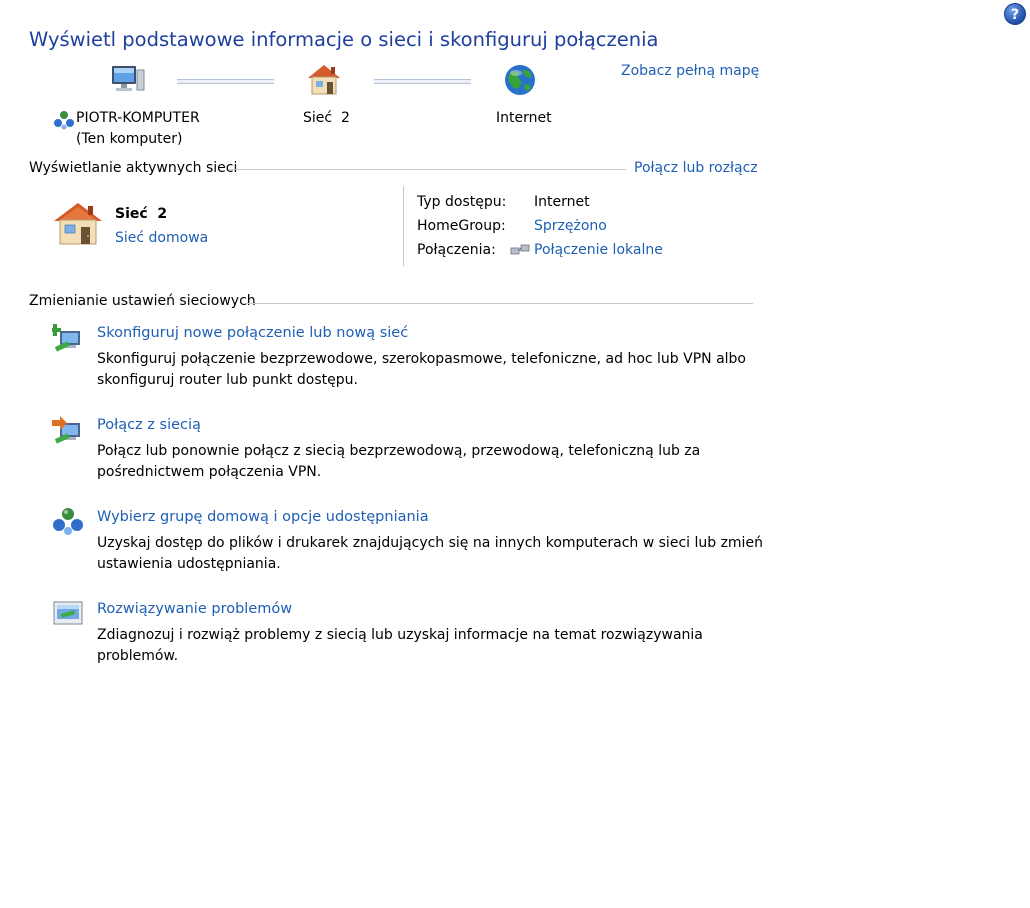 The image size is (1030, 908). What do you see at coordinates (189, 564) in the screenshot?
I see `task-description: ustawienia udostępniania.` at bounding box center [189, 564].